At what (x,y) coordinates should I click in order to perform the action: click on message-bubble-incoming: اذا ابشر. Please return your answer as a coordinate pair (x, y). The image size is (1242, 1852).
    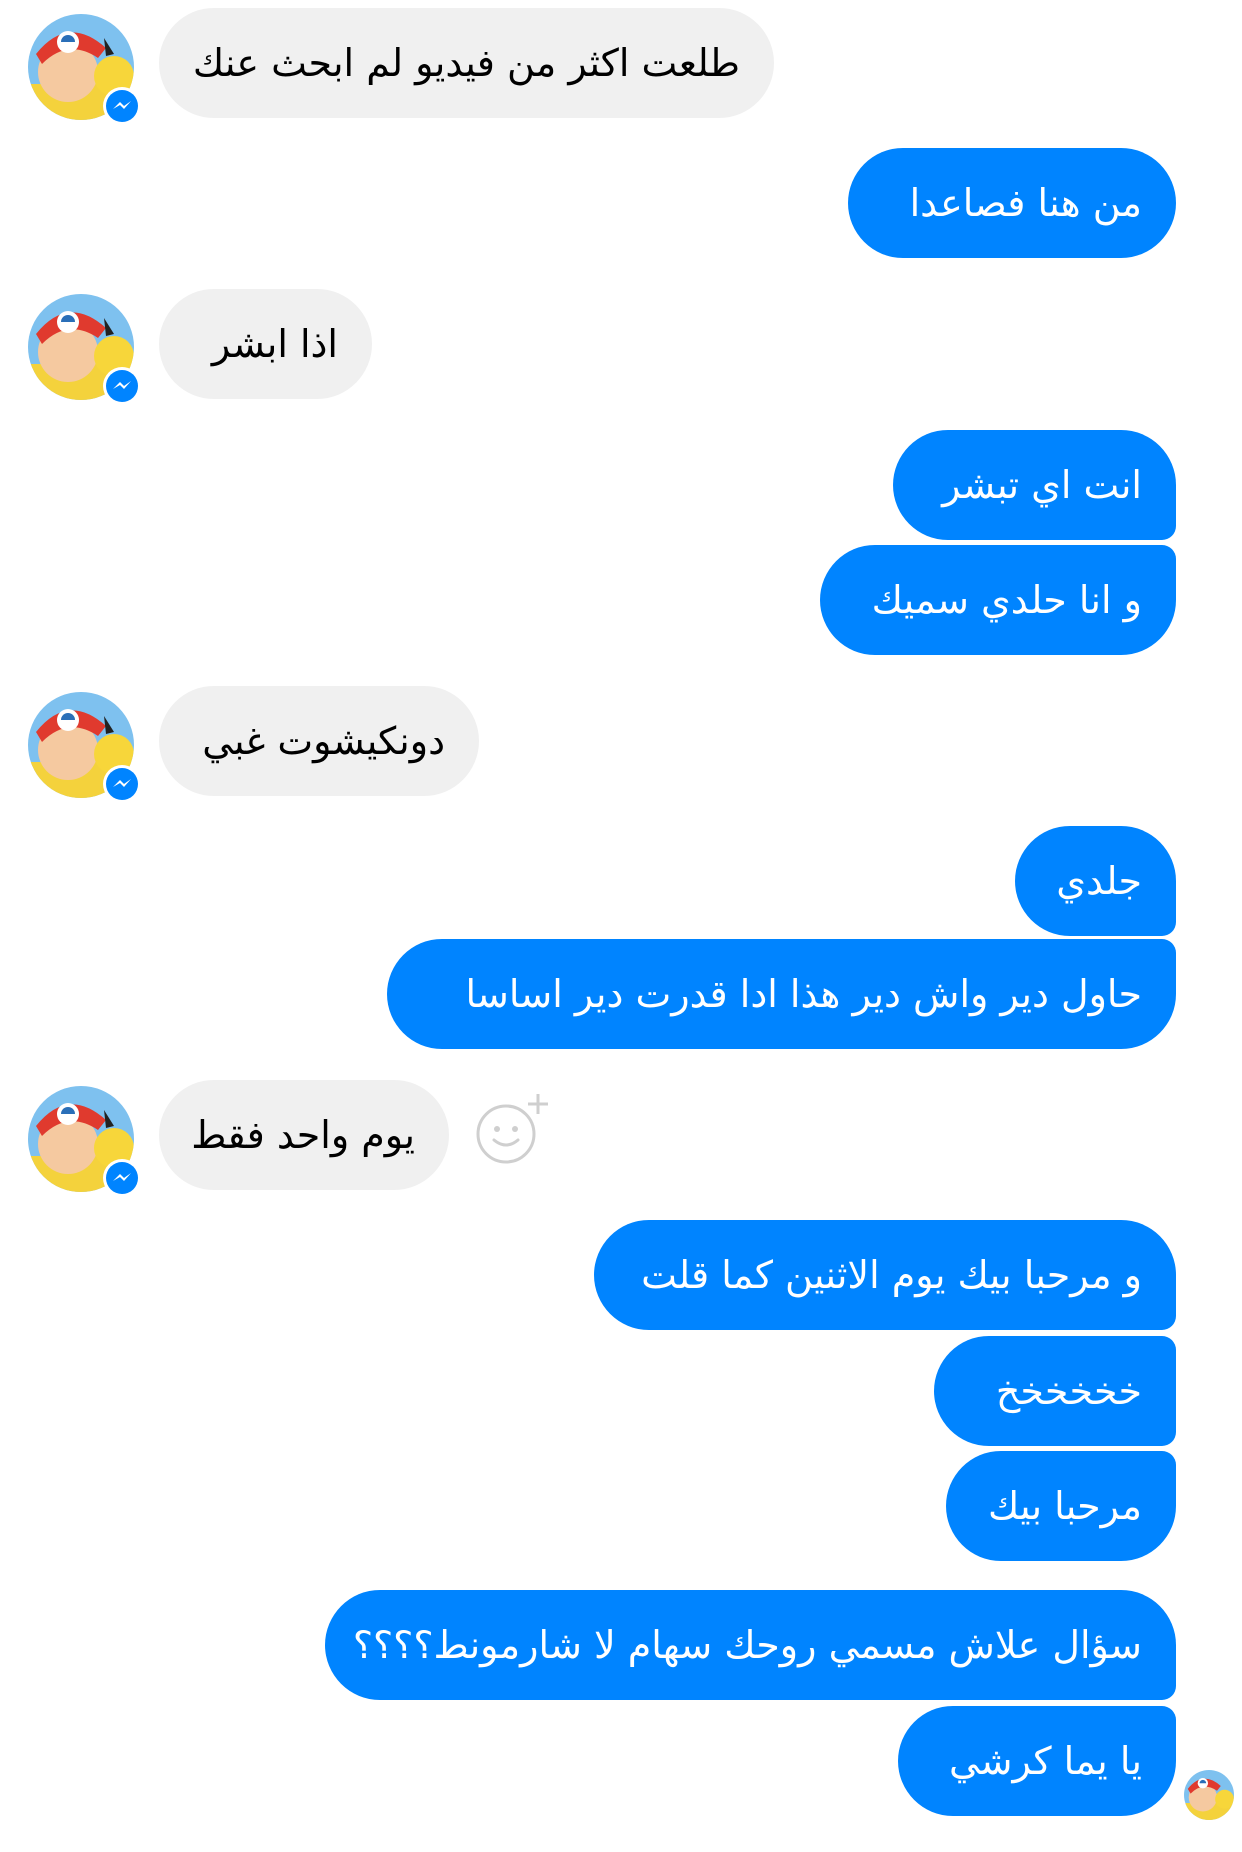
    Looking at the image, I should click on (265, 344).